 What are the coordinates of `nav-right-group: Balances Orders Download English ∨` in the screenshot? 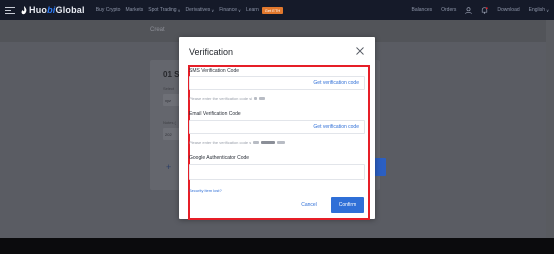 It's located at (476, 10).